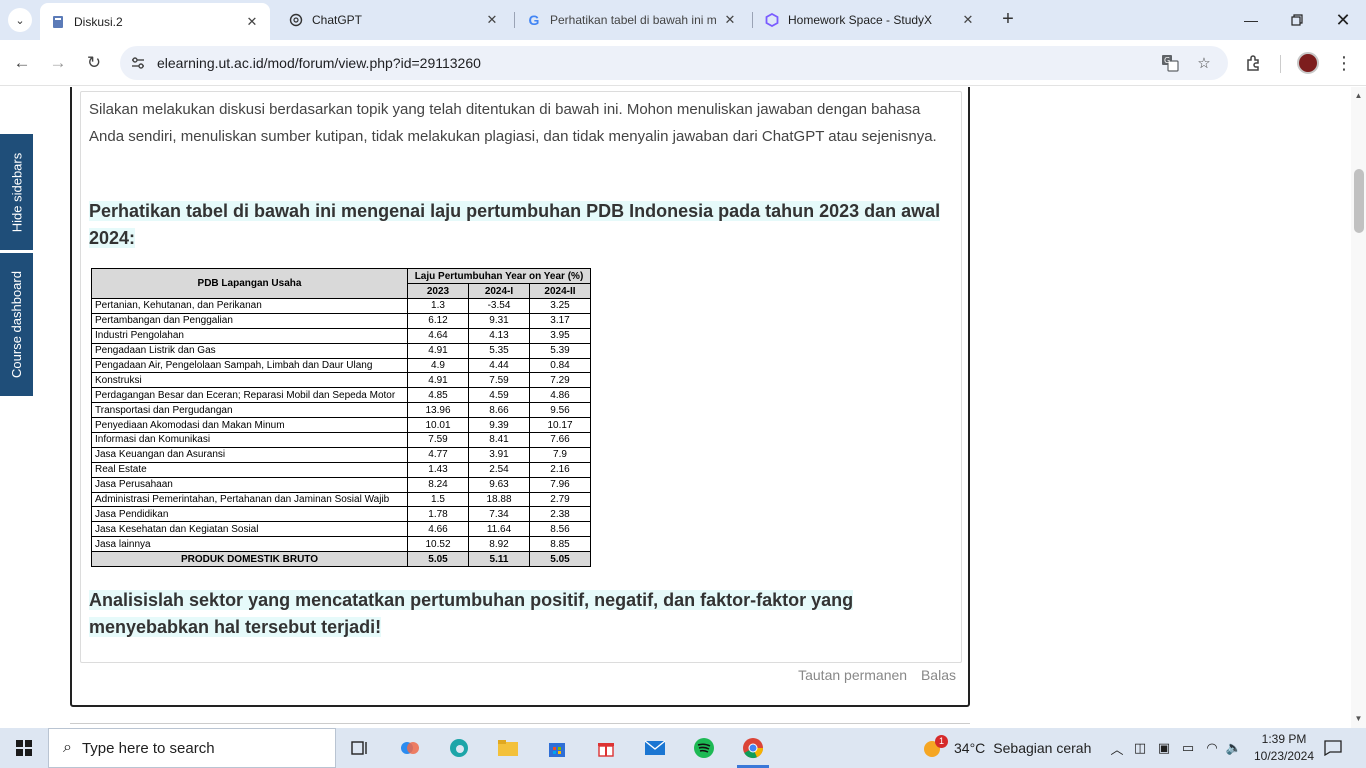  What do you see at coordinates (499, 410) in the screenshot?
I see `value-cell: 8.66` at bounding box center [499, 410].